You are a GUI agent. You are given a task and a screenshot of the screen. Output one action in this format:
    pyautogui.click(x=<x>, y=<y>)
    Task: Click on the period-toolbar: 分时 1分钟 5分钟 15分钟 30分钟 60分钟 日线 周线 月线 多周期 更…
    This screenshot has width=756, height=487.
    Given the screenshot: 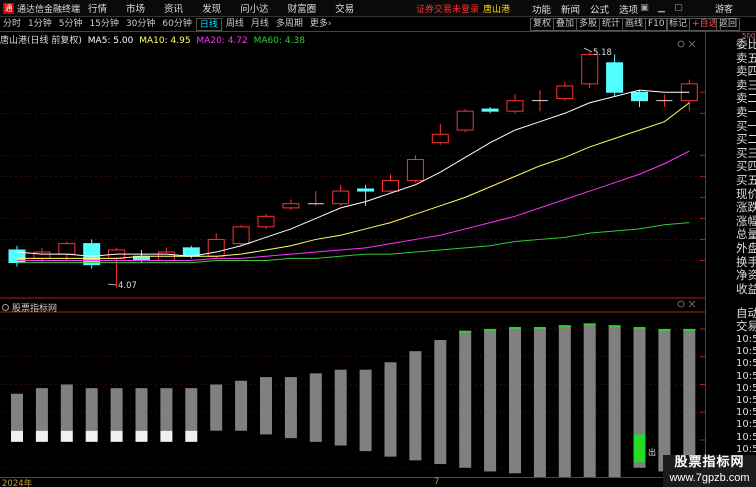 What is the action you would take?
    pyautogui.click(x=378, y=24)
    